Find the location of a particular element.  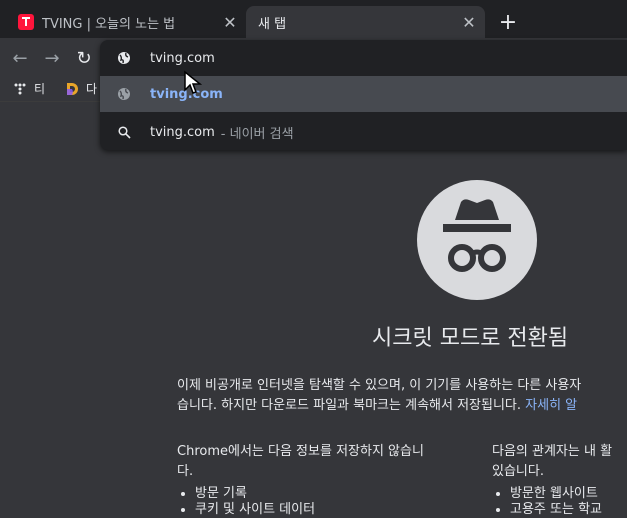

intro-line: 습니다. 하지만 다운로드 파일과 북마크는 계속해서 저장됩니다. 자세히 알 is located at coordinates (377, 405).